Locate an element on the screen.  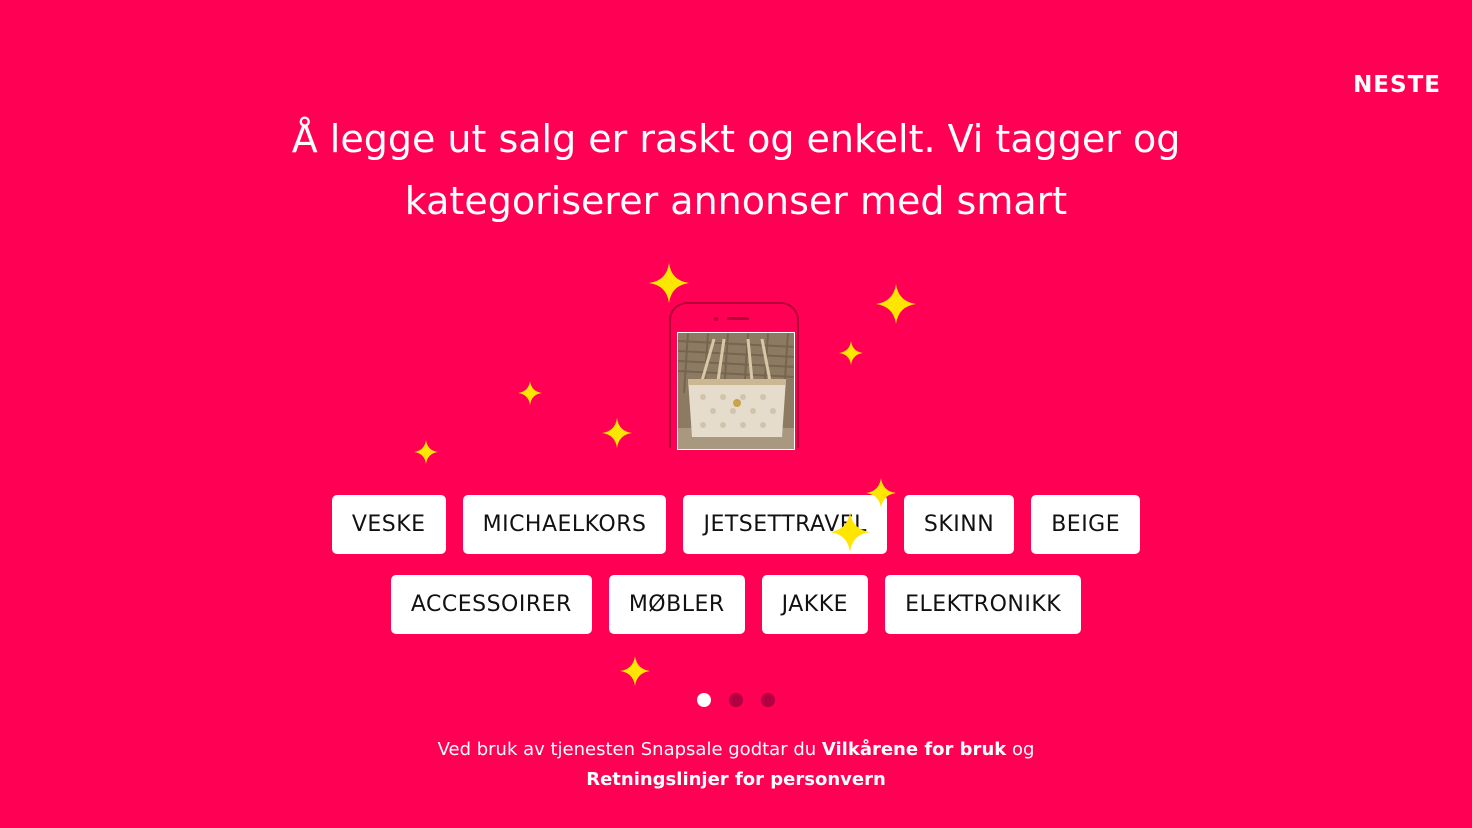
tag-chip: SKINN is located at coordinates (959, 524).